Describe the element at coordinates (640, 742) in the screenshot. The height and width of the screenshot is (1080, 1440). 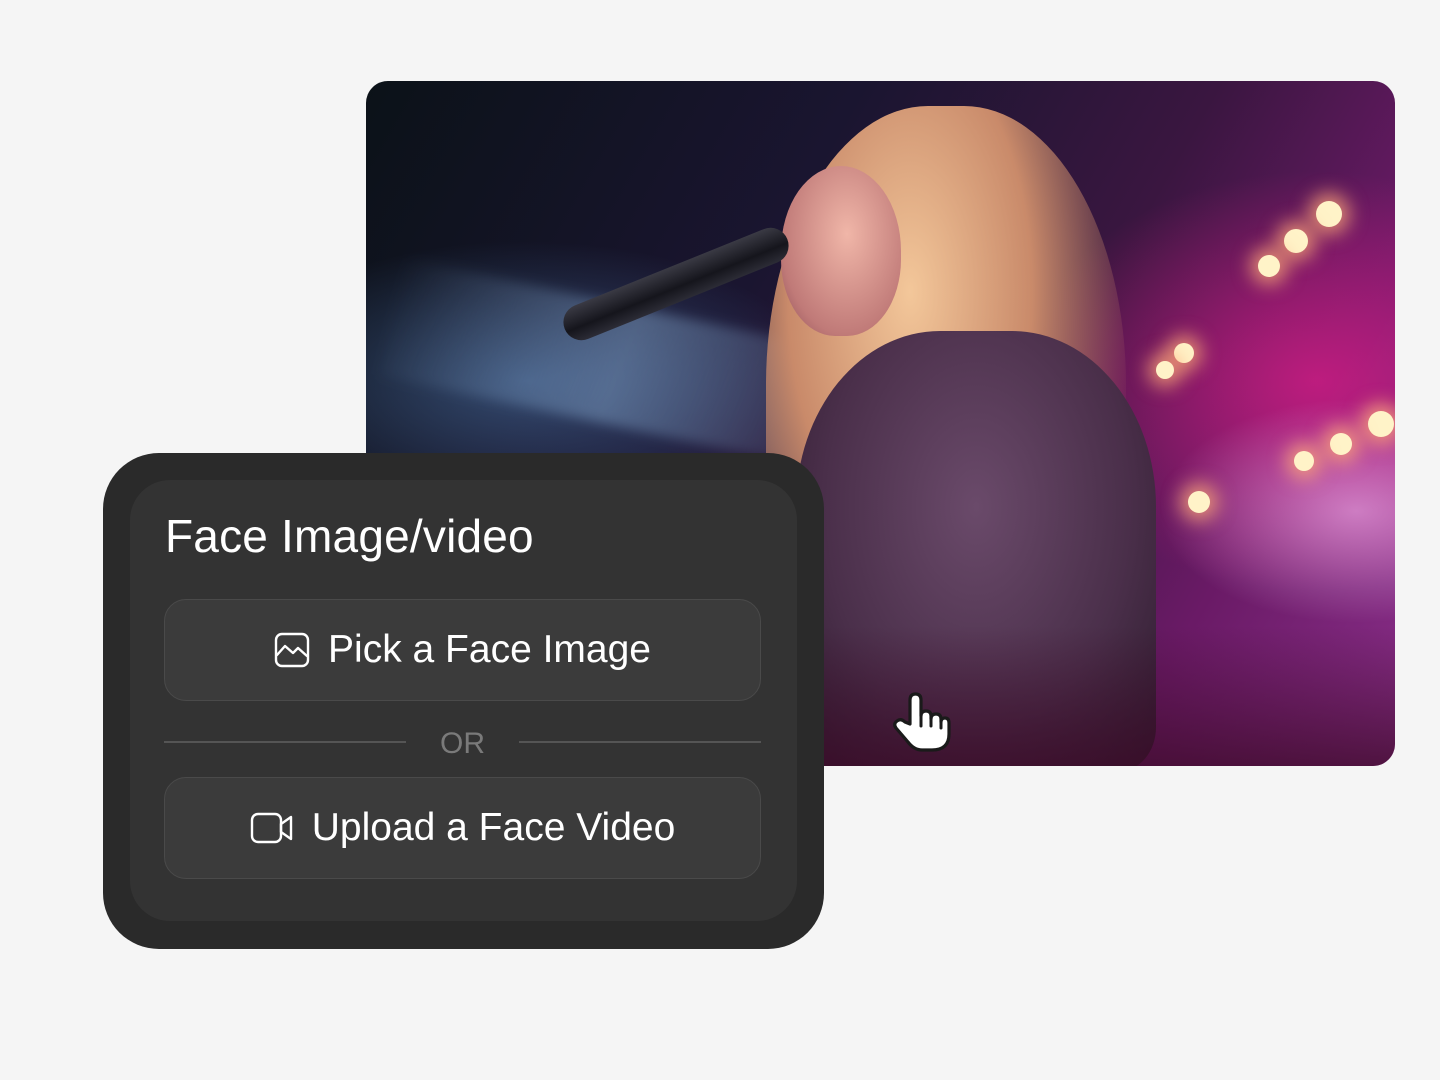
I see `divider-right` at that location.